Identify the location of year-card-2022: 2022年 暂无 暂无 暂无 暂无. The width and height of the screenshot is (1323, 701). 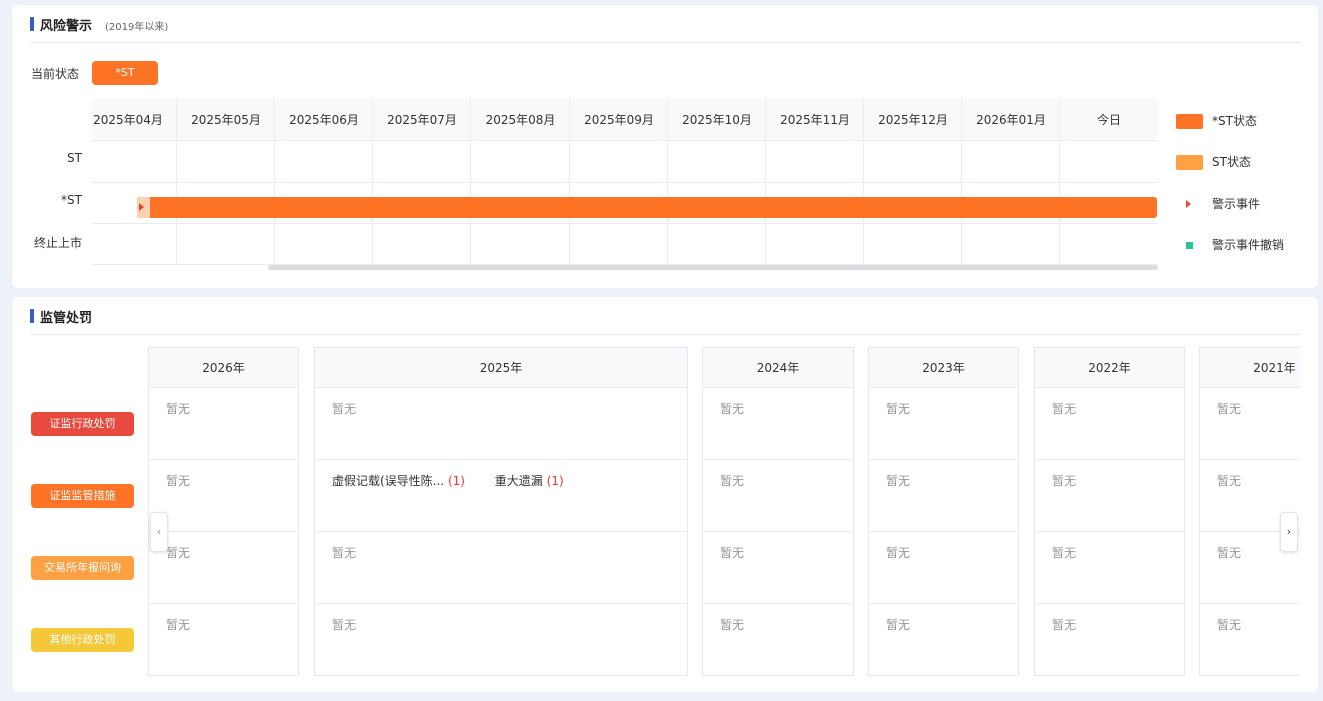
(1109, 511).